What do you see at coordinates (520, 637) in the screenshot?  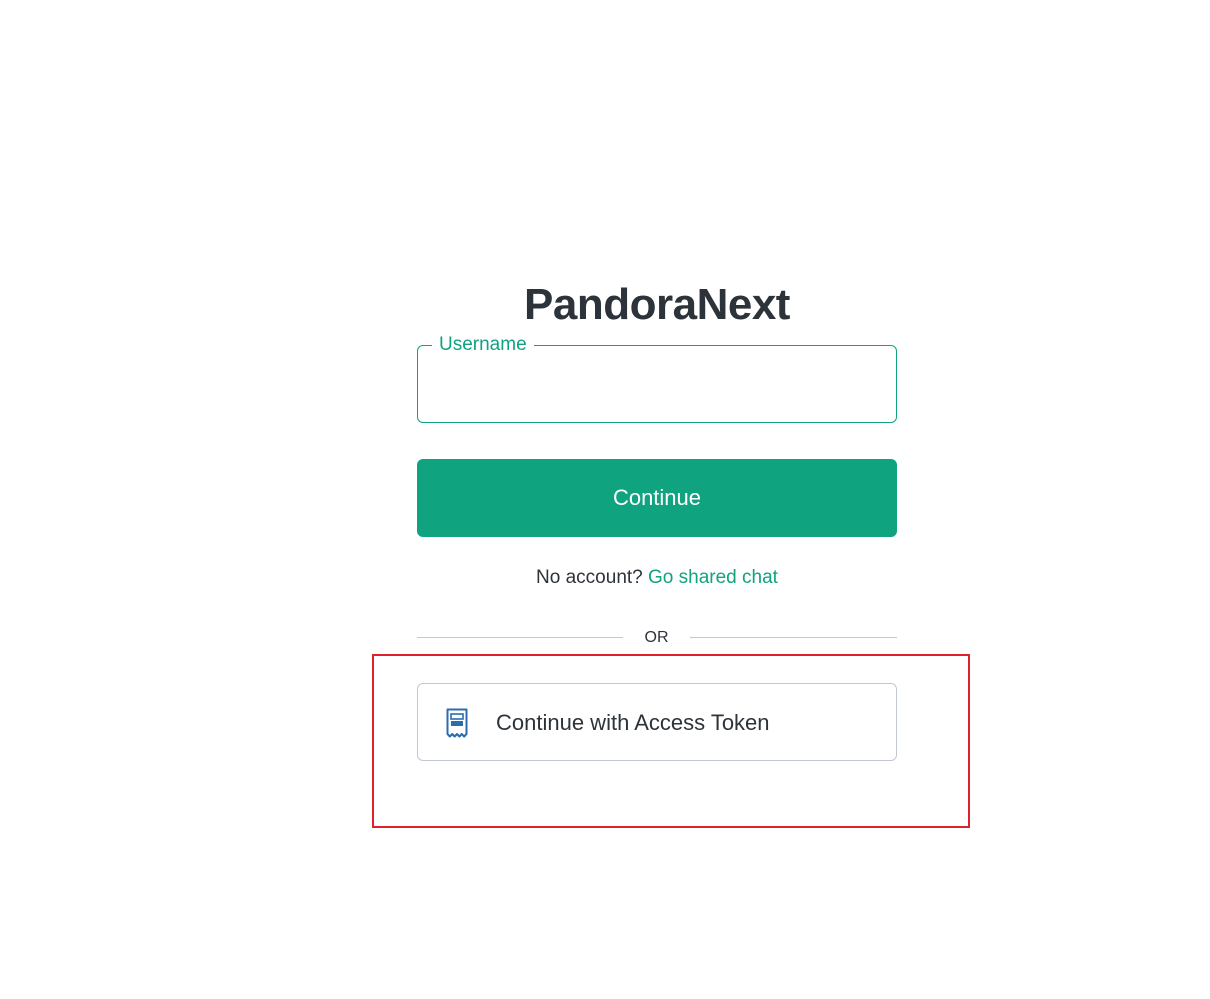 I see `divider-line-left` at bounding box center [520, 637].